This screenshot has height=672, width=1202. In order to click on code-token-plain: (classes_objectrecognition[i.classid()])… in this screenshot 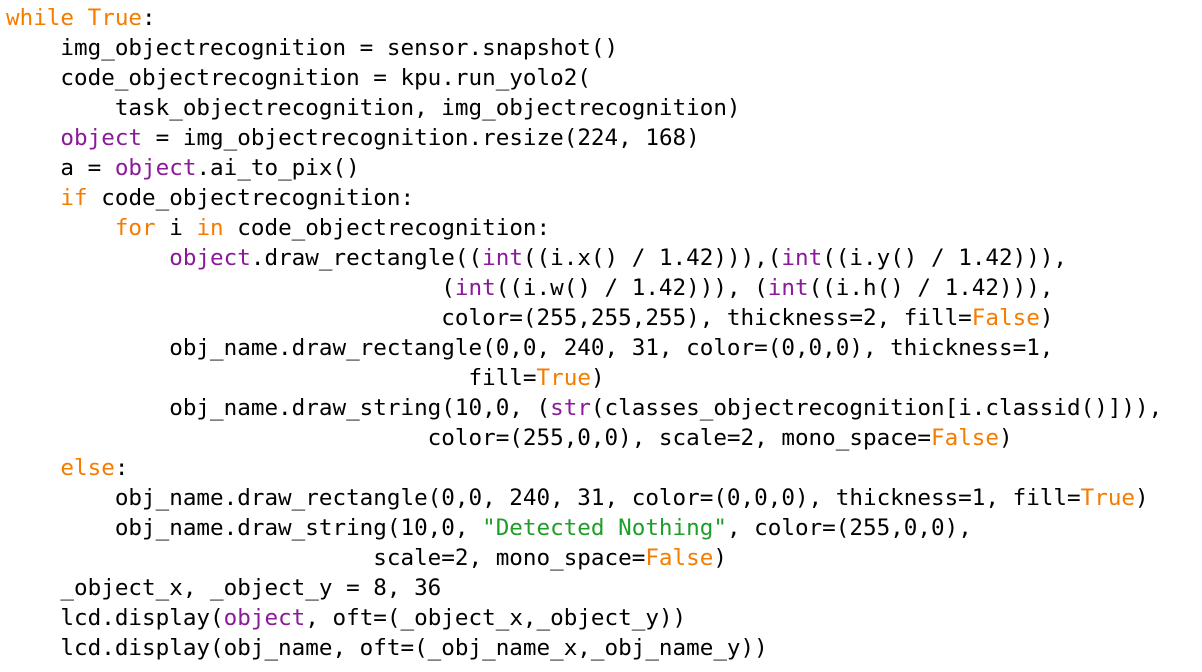, I will do `click(876, 408)`.